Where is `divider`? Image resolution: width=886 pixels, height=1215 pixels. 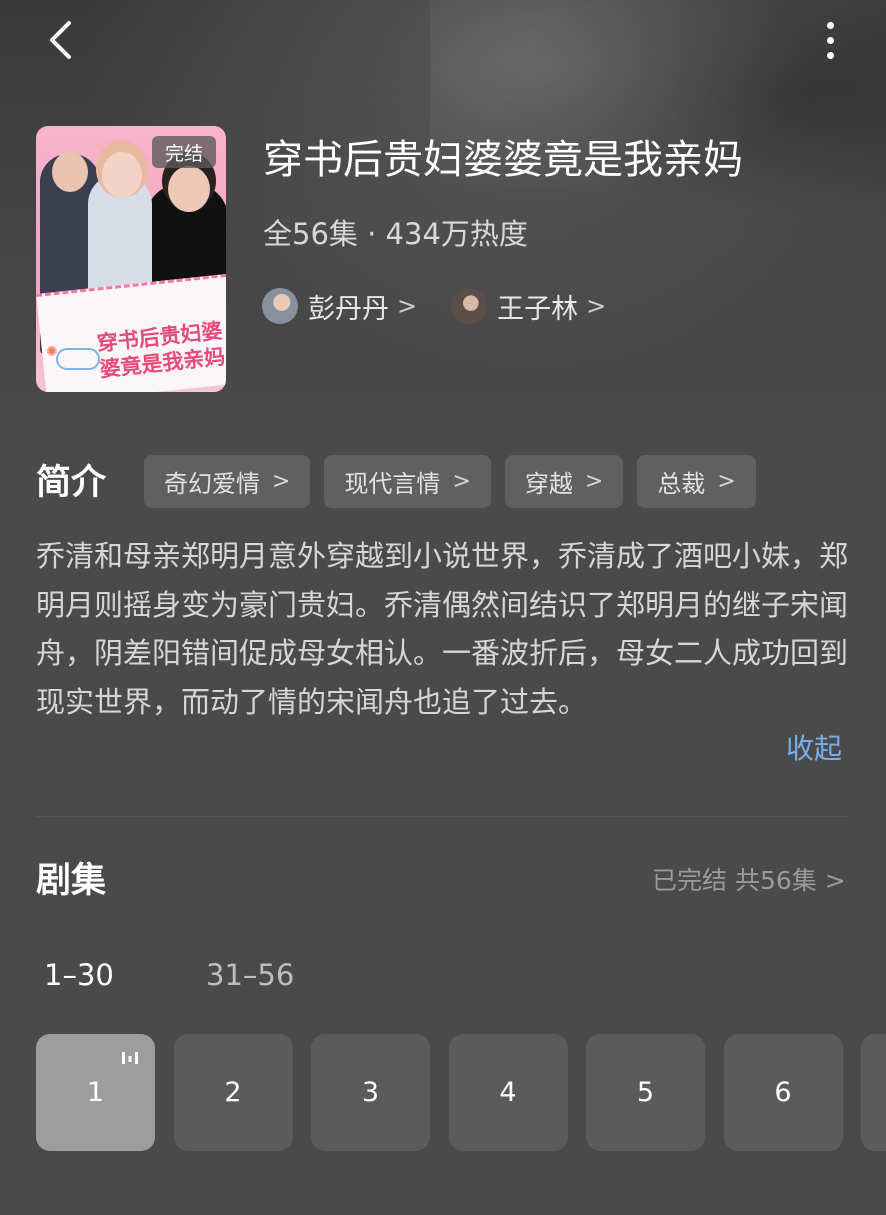
divider is located at coordinates (443, 816).